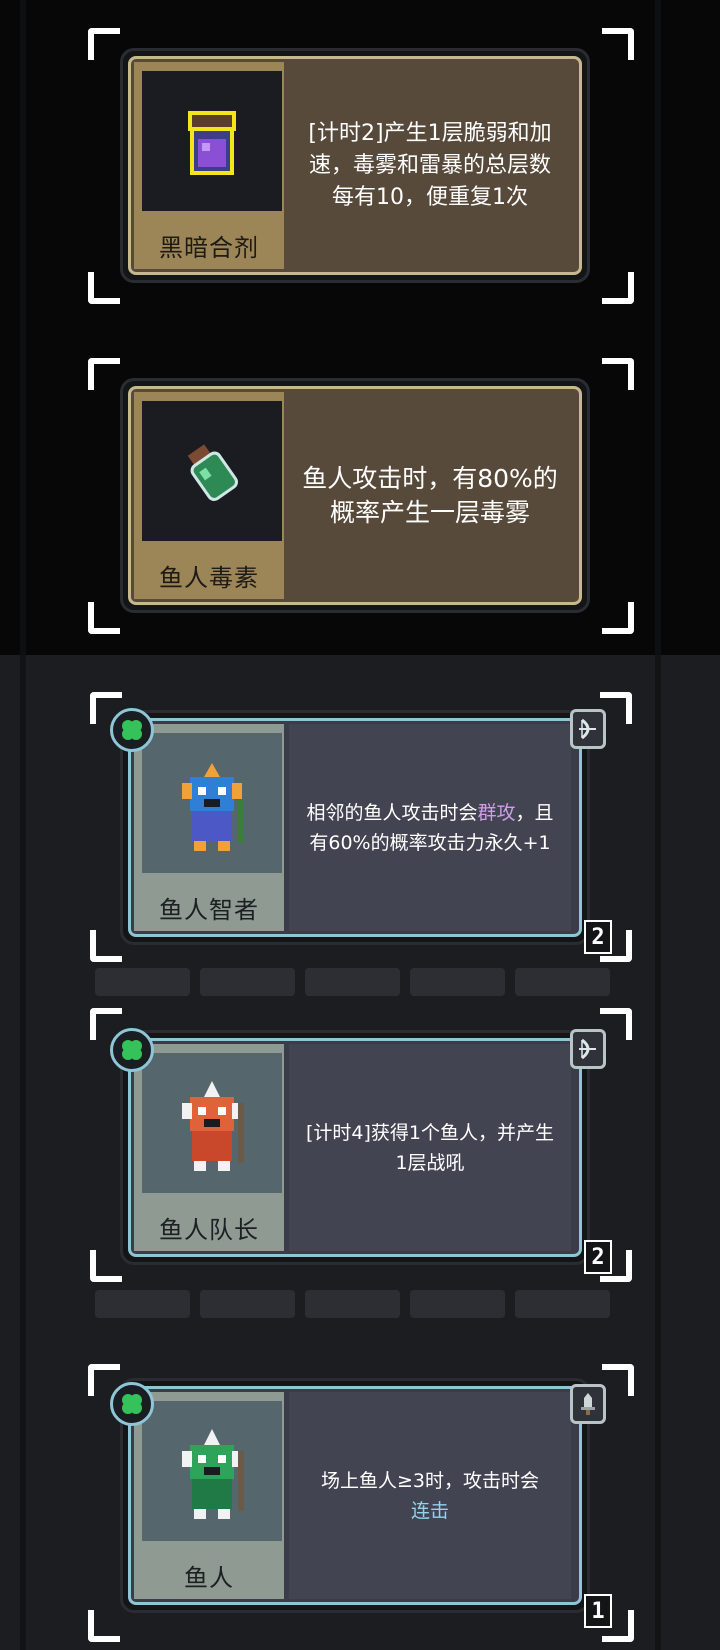  I want to click on item-card-dark-potion: 黑暗合剂 [计时2]产生1层脆弱和加速，毒雾和雷暴的总层数每有10，便重复1次, so click(355, 165).